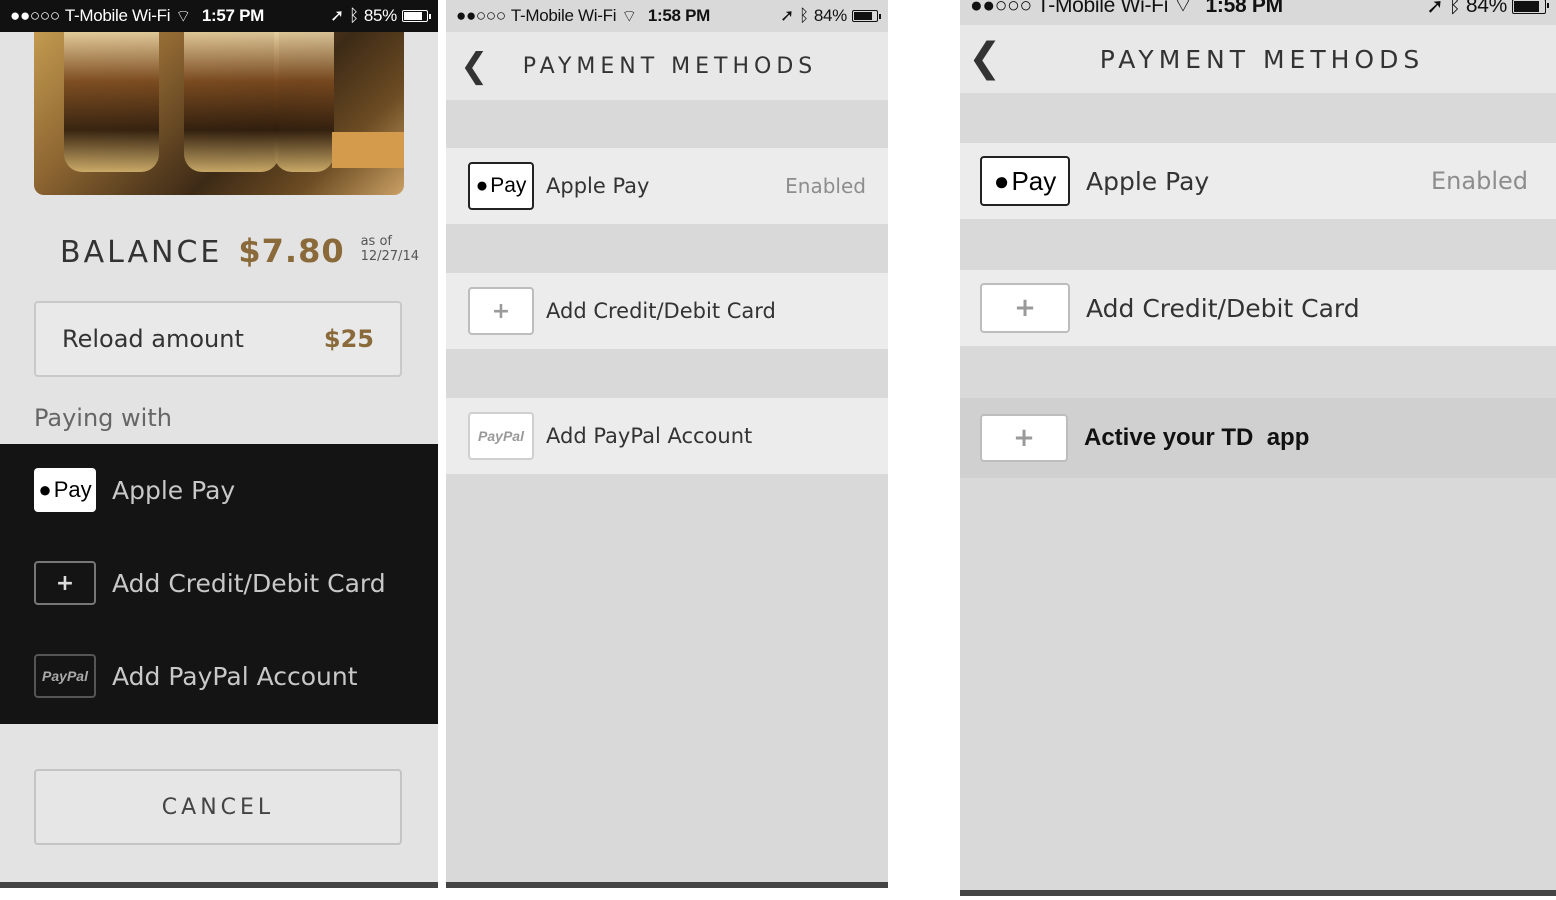 The width and height of the screenshot is (1556, 900). I want to click on option-apple-pay: ● Pay Apple Pay, so click(134, 490).